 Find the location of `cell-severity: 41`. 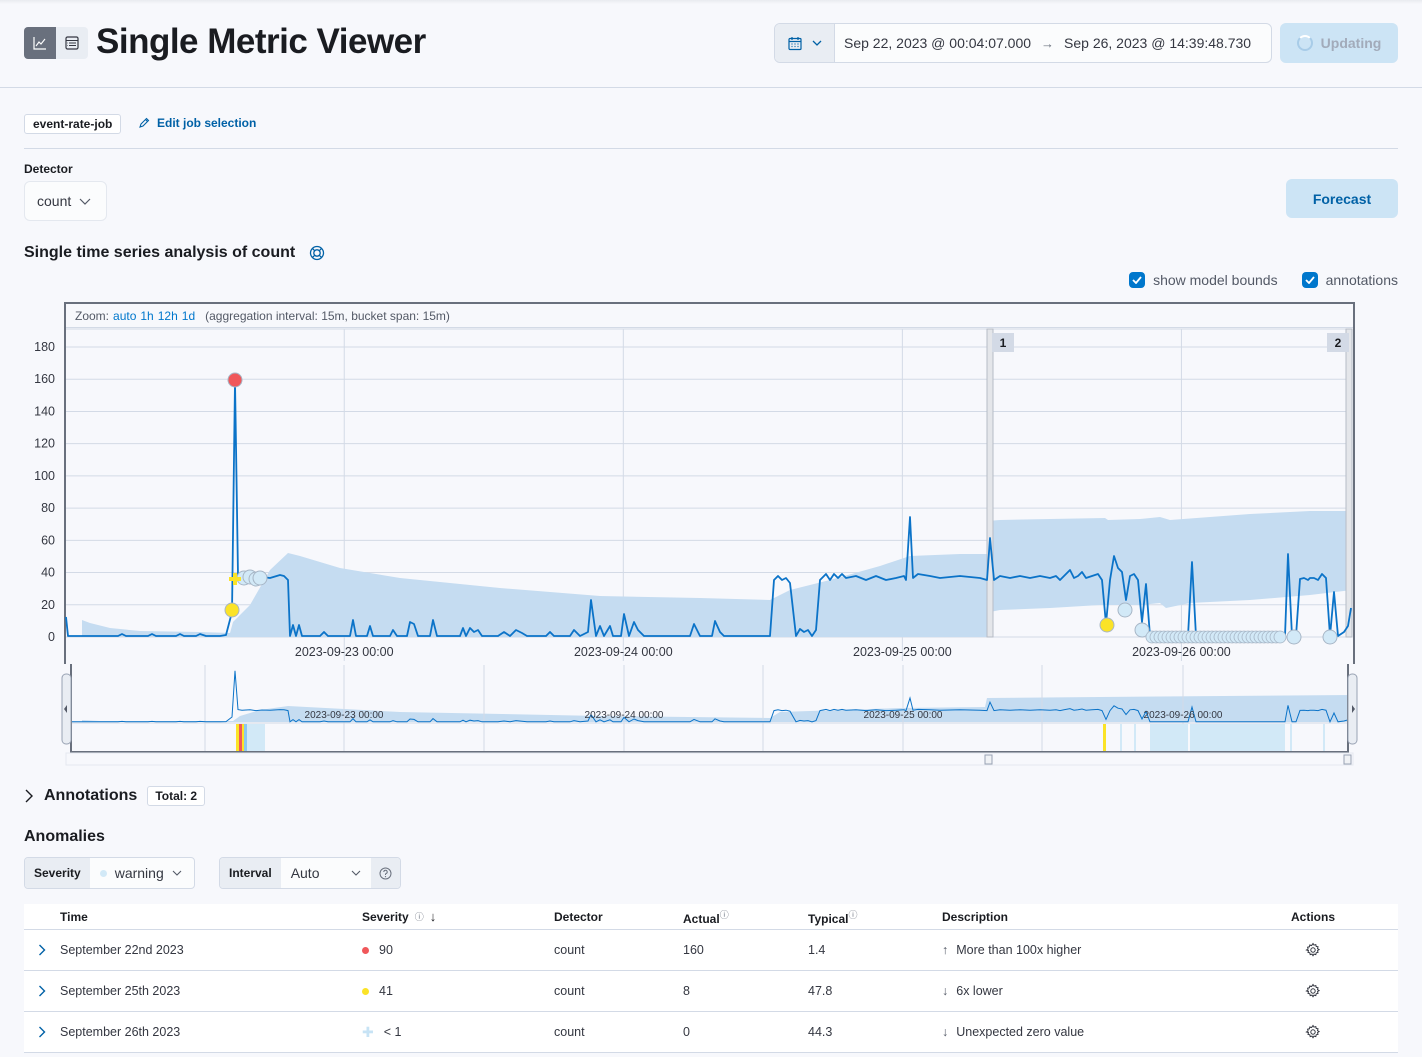

cell-severity: 41 is located at coordinates (458, 991).